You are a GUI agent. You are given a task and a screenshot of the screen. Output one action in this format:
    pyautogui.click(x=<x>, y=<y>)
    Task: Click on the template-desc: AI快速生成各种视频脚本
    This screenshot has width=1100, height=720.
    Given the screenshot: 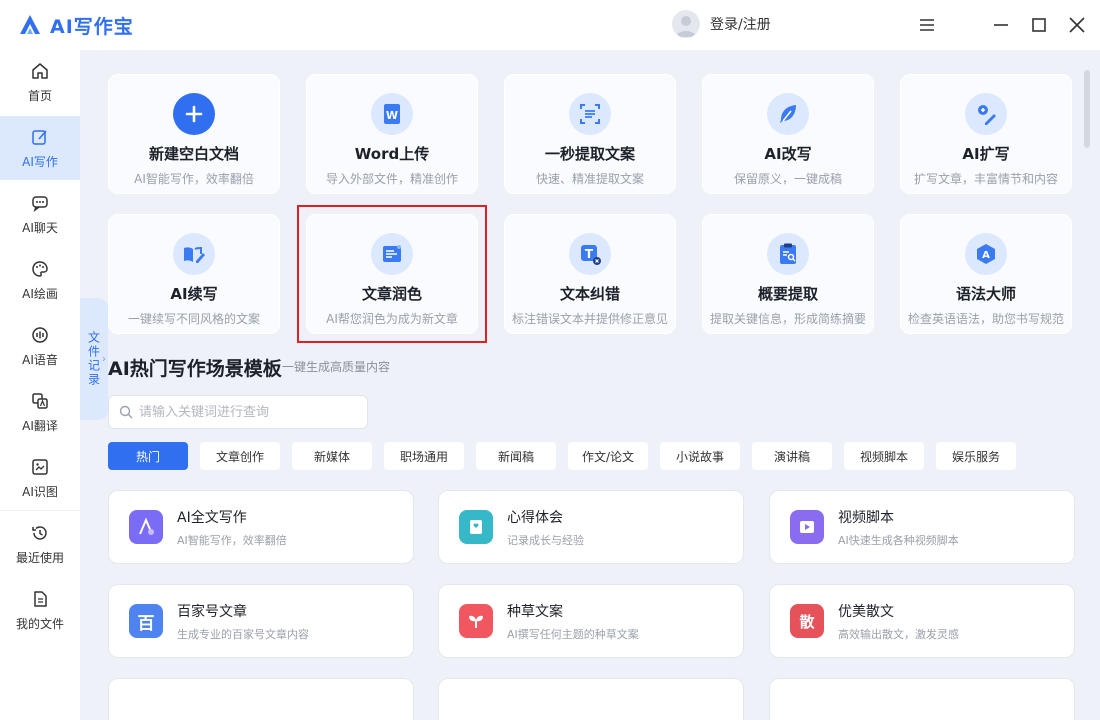 What is the action you would take?
    pyautogui.click(x=898, y=540)
    